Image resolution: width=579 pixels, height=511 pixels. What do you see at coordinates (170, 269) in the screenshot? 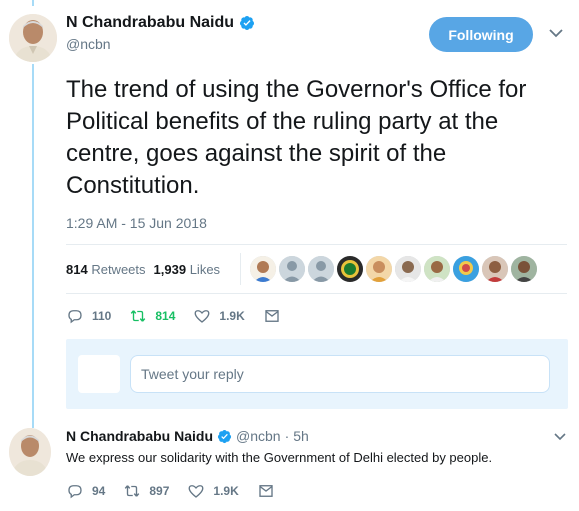
I see `likes-count: 1,939` at bounding box center [170, 269].